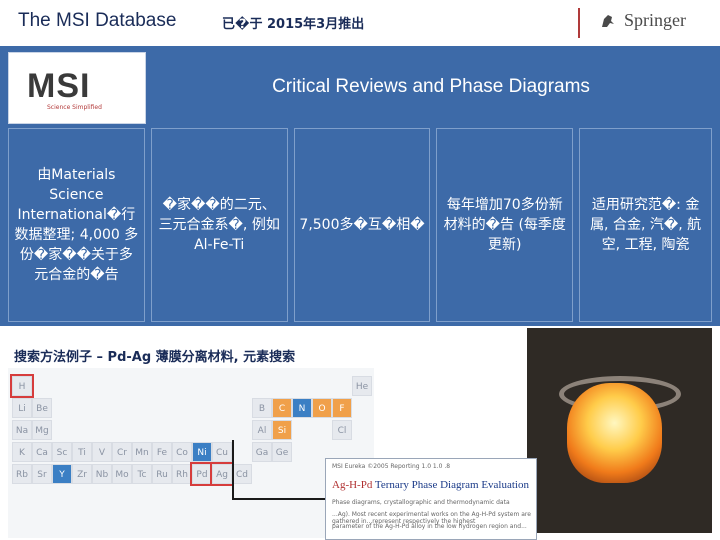 The height and width of the screenshot is (540, 720). What do you see at coordinates (219, 225) in the screenshot?
I see `feature-cell-systems: �家��的二元、三元合金系�, 例如 Al-Fe-Ti` at bounding box center [219, 225].